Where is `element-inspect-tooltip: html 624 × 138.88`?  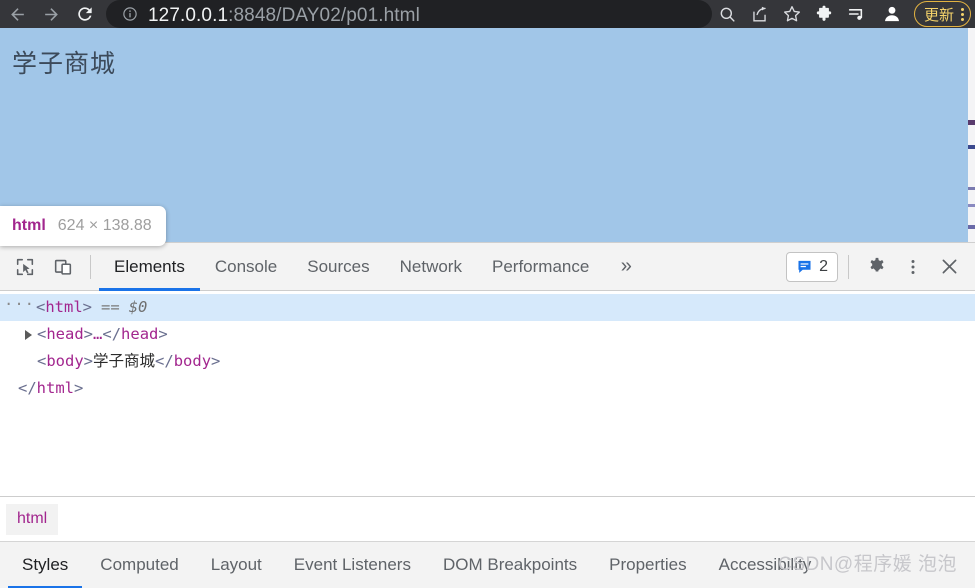
element-inspect-tooltip: html 624 × 138.88 is located at coordinates (83, 226).